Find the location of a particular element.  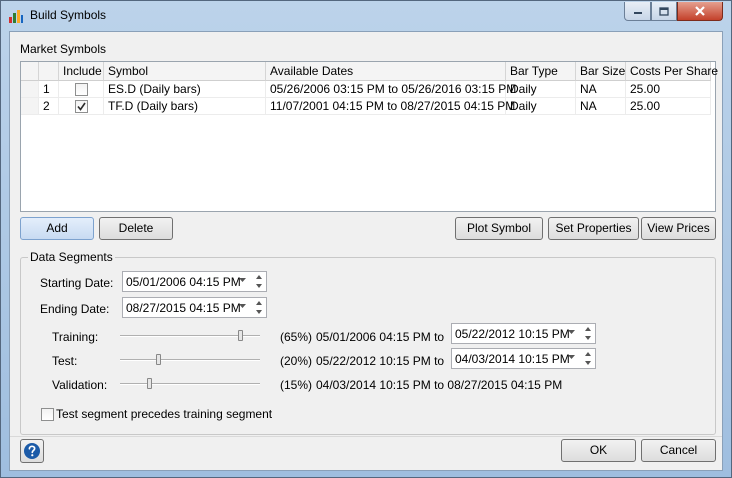

test-end-picker: 04/03/2014 10:15 PM is located at coordinates (523, 358).